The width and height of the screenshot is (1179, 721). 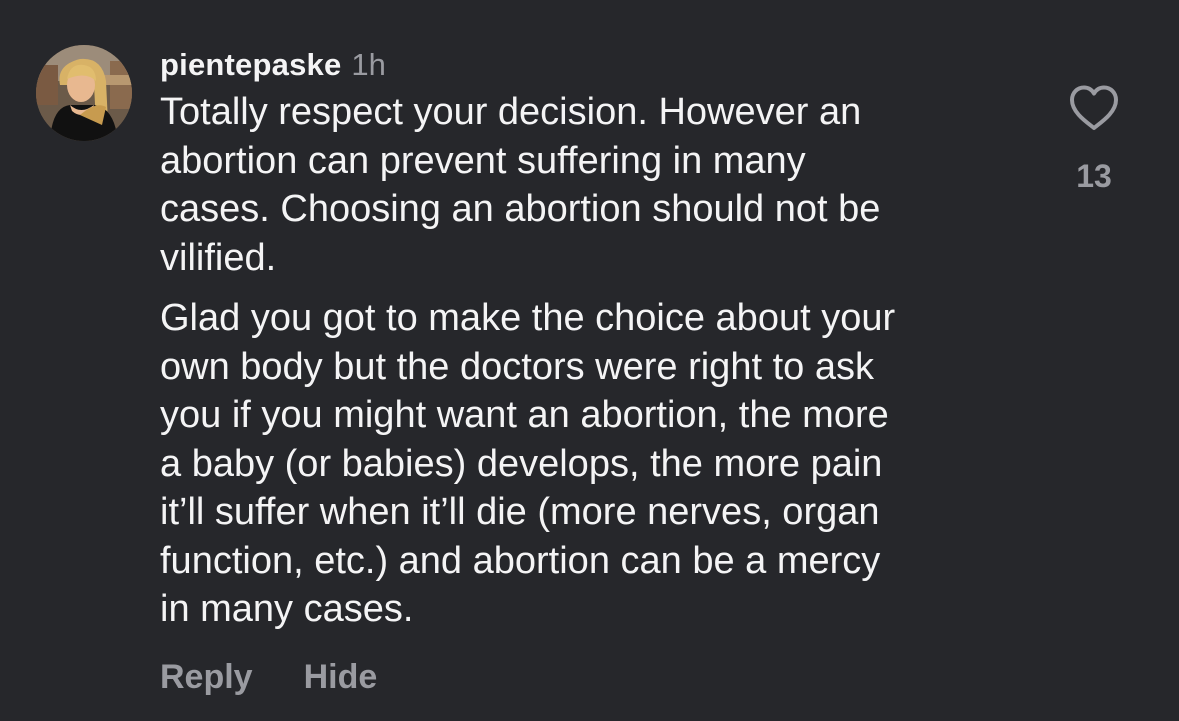 What do you see at coordinates (600, 65) in the screenshot?
I see `comment-meta: pientepaske 1h` at bounding box center [600, 65].